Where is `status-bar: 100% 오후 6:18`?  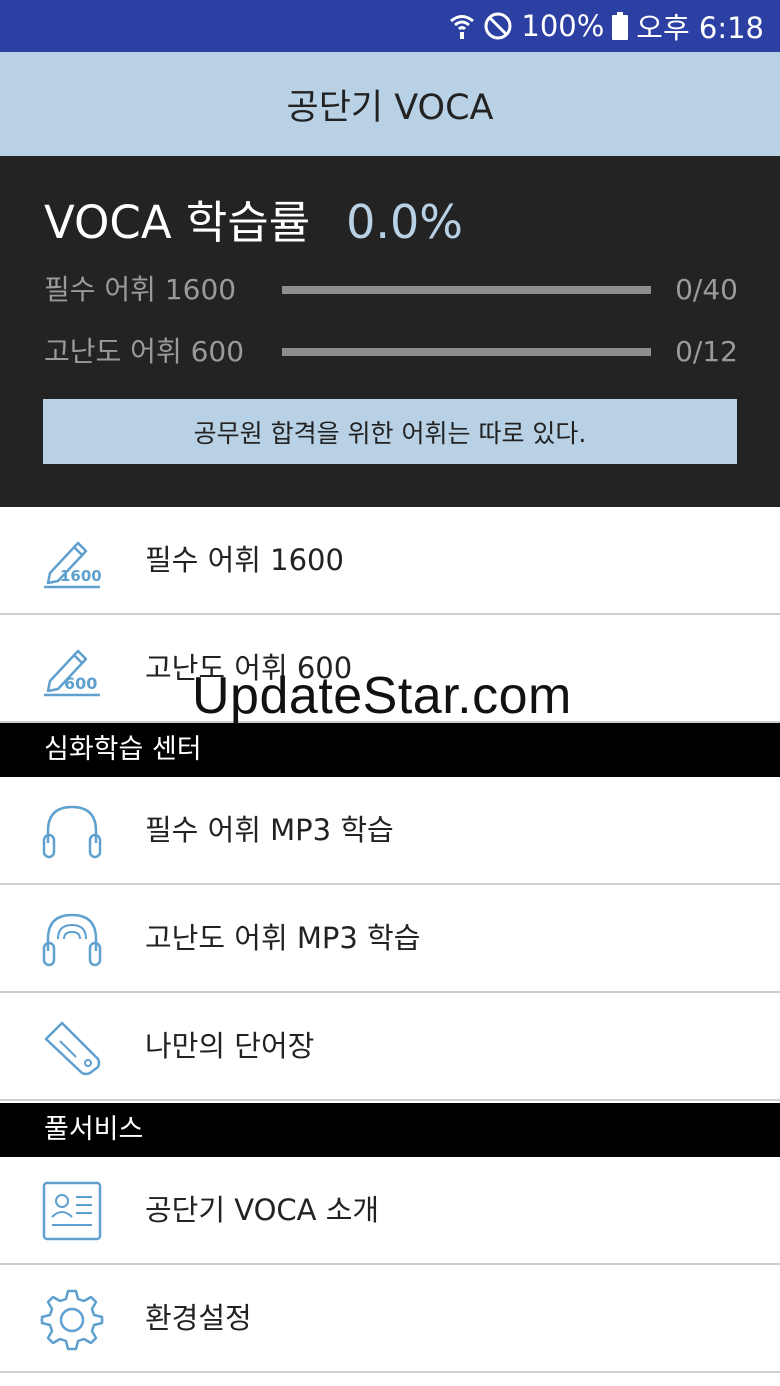
status-bar: 100% 오후 6:18 is located at coordinates (390, 26).